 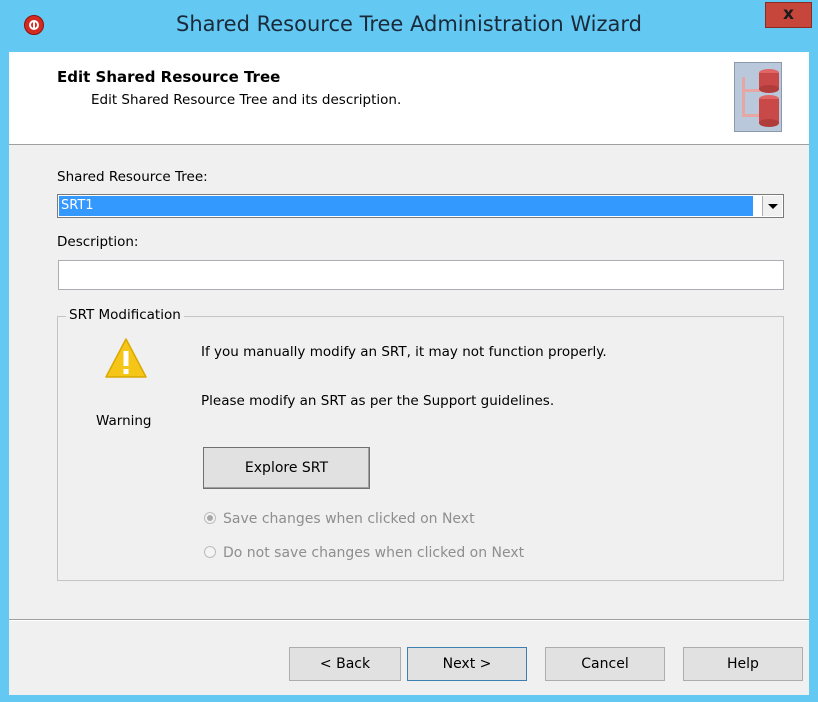 I want to click on cancel-button: Cancel, so click(x=605, y=664).